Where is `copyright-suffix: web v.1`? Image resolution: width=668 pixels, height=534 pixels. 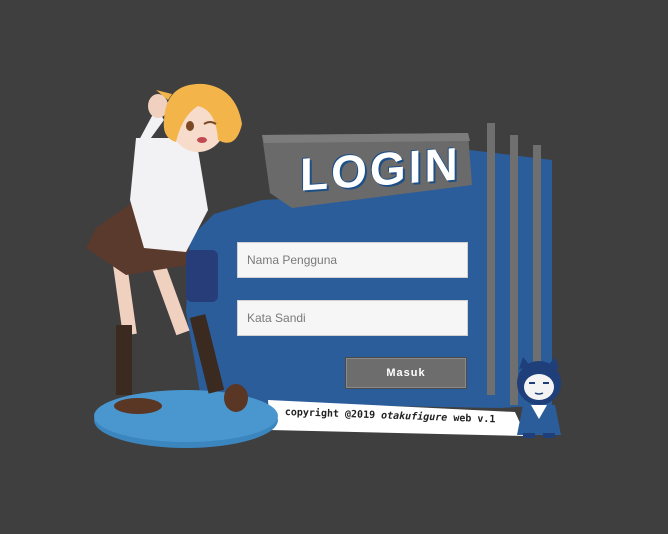
copyright-suffix: web v.1 is located at coordinates (471, 419).